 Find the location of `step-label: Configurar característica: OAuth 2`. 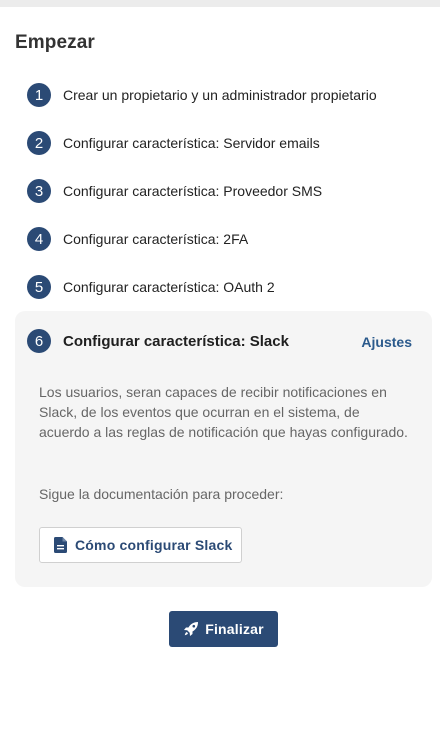

step-label: Configurar característica: OAuth 2 is located at coordinates (169, 287).